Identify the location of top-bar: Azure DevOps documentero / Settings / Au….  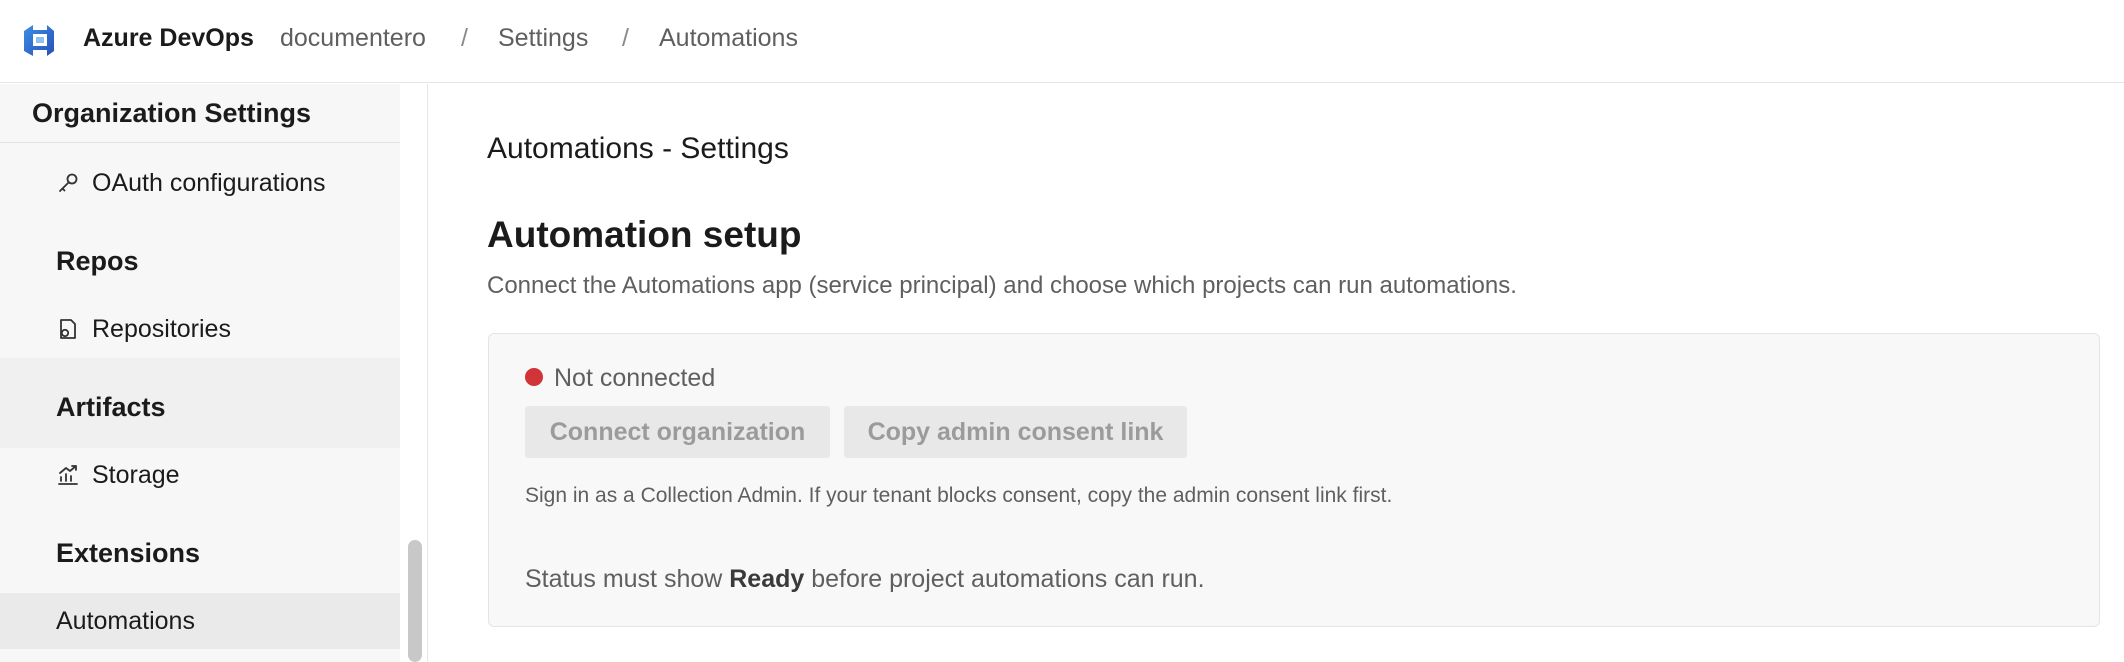
(1062, 41).